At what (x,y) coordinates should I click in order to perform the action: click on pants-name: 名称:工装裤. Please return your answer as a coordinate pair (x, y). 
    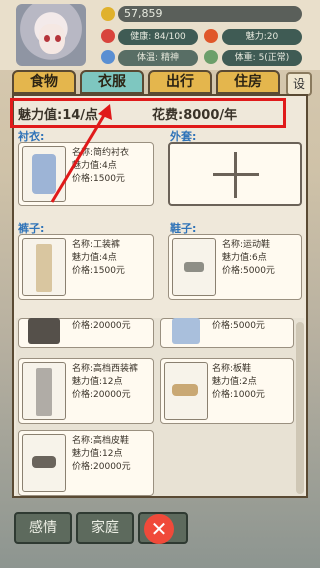
    Looking at the image, I should click on (96, 245).